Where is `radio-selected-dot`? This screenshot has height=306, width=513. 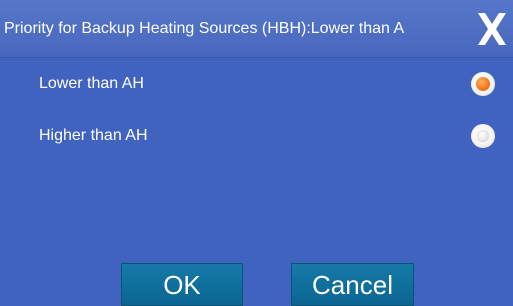 radio-selected-dot is located at coordinates (483, 84).